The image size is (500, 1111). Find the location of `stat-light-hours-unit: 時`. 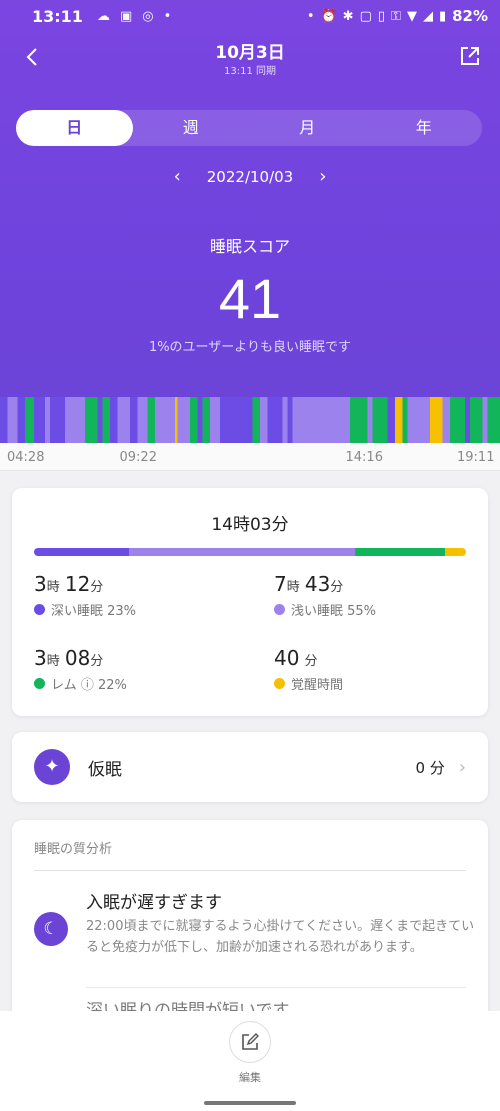

stat-light-hours-unit: 時 is located at coordinates (293, 587).